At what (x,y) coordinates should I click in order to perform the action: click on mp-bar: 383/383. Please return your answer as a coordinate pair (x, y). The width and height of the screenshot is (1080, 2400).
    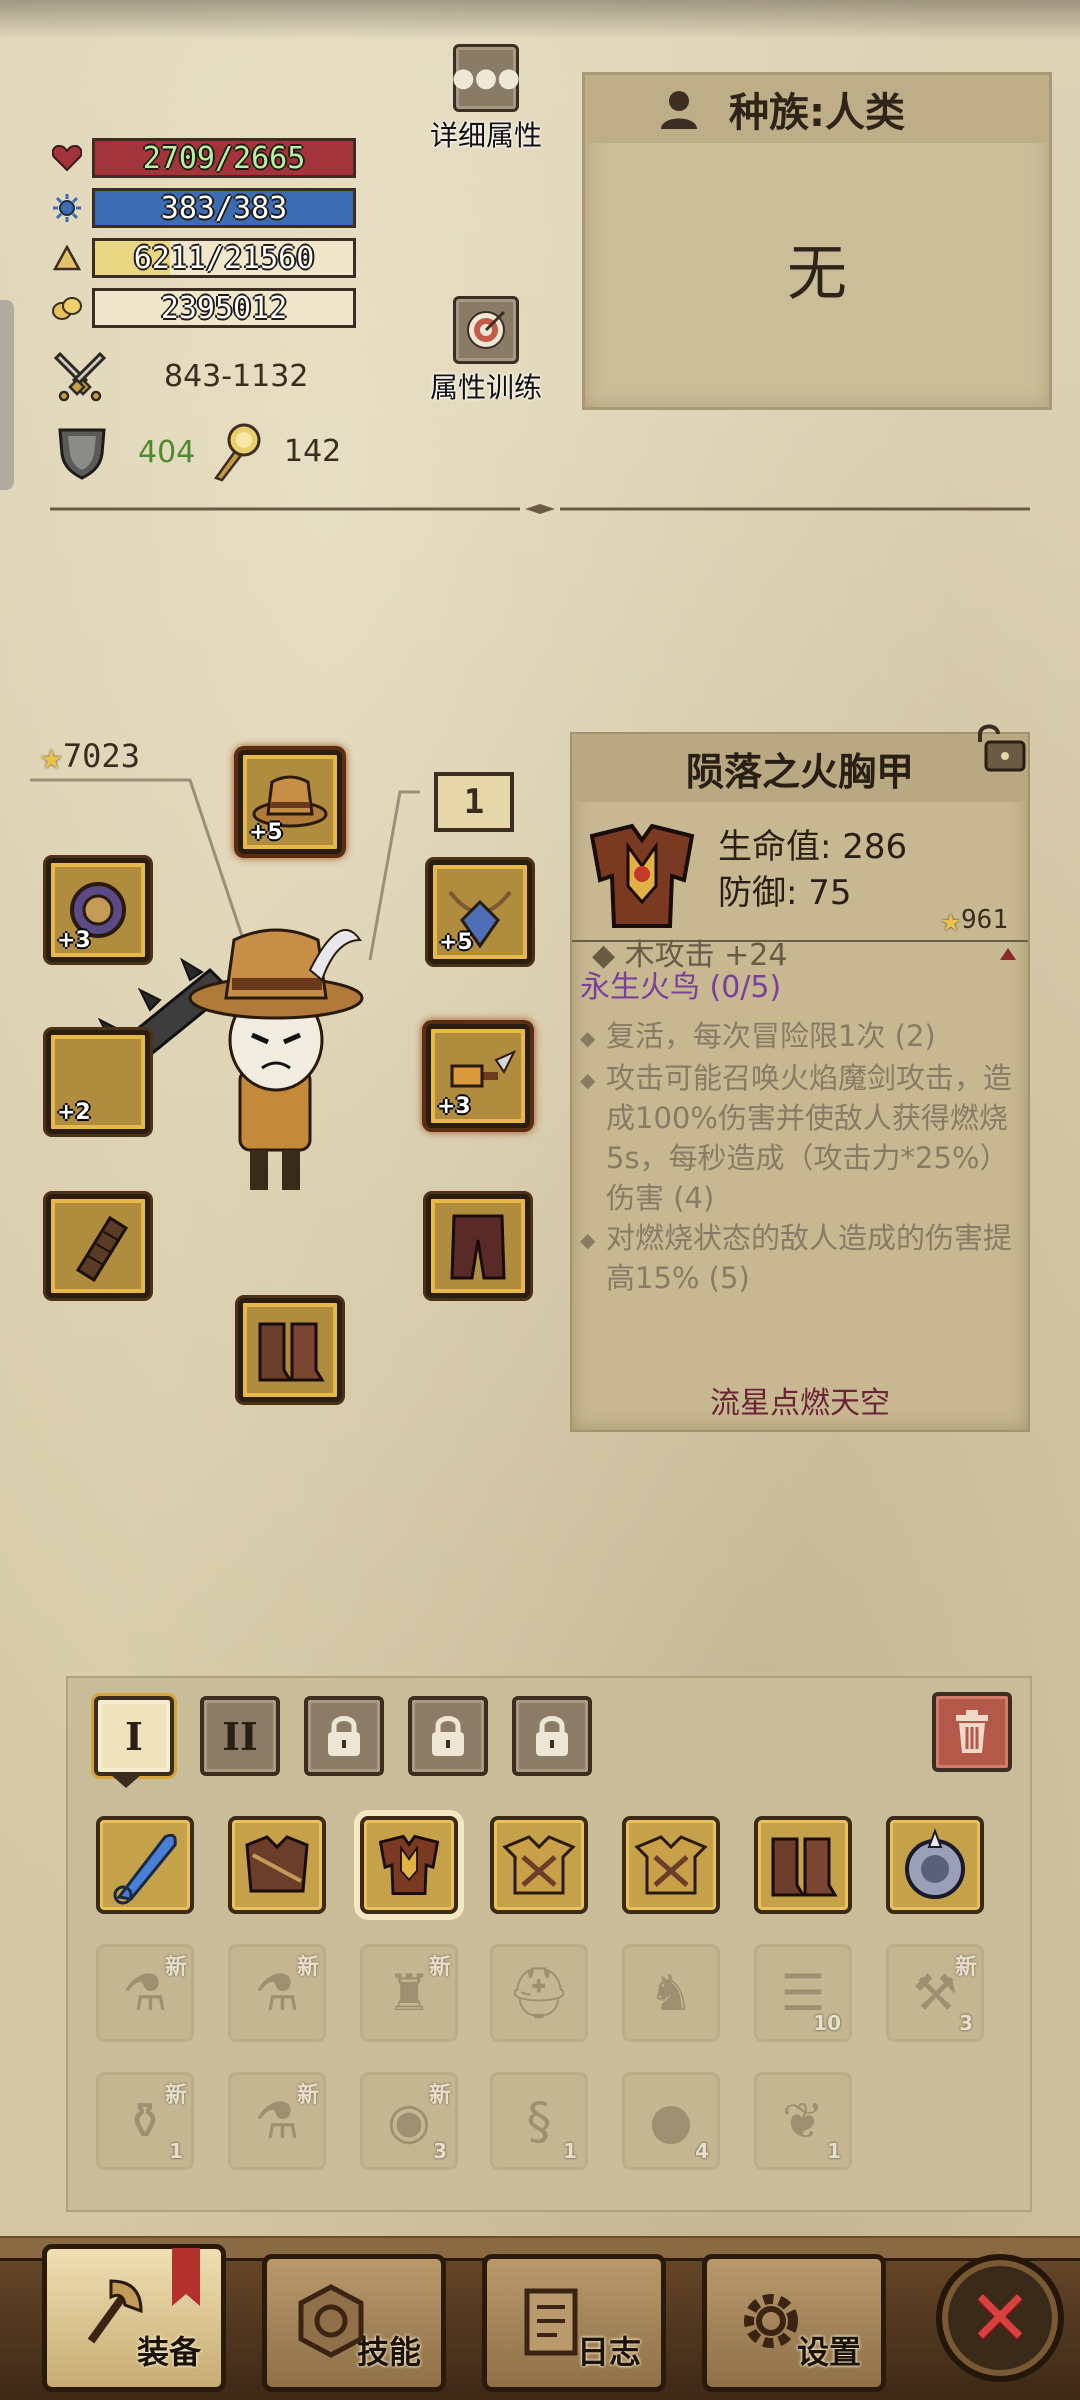
    Looking at the image, I should click on (224, 208).